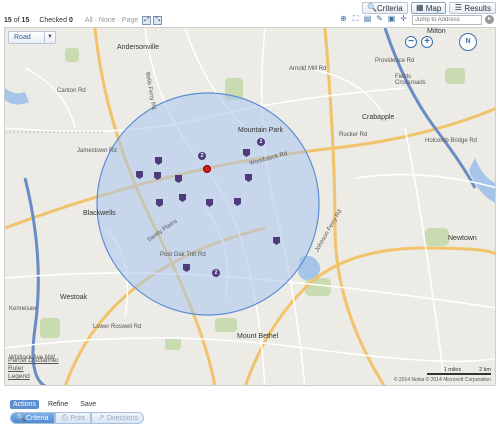  Describe the element at coordinates (107, 20) in the screenshot. I see `select-none-link: None` at that location.